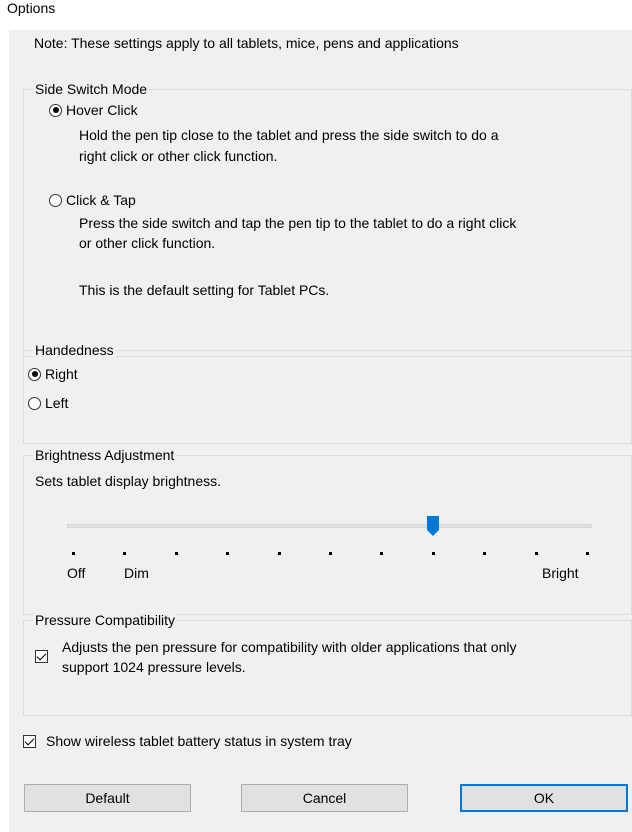 The width and height of the screenshot is (632, 832). What do you see at coordinates (105, 455) in the screenshot?
I see `brightness-legend: Brightness Adjustment` at bounding box center [105, 455].